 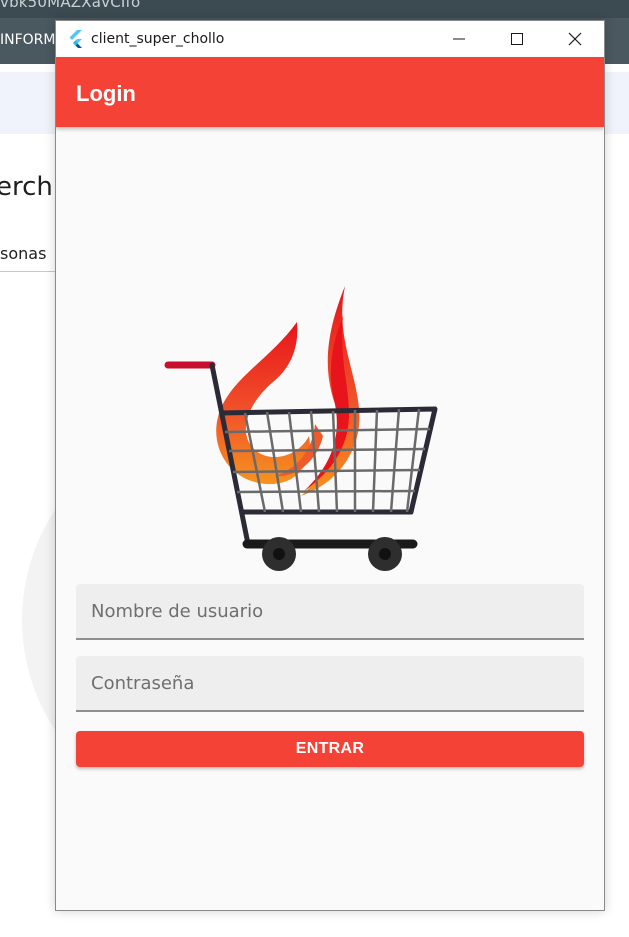 I want to click on maximize-button, so click(x=517, y=39).